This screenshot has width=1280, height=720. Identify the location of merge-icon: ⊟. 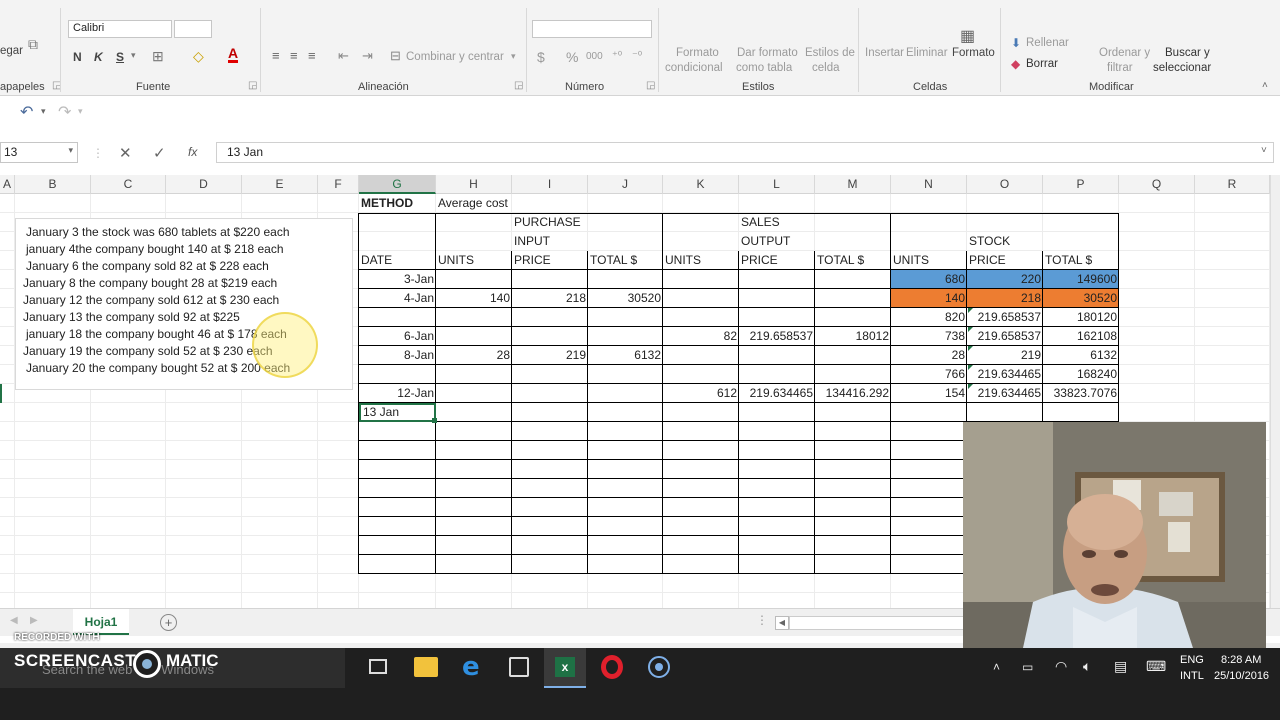
(395, 56).